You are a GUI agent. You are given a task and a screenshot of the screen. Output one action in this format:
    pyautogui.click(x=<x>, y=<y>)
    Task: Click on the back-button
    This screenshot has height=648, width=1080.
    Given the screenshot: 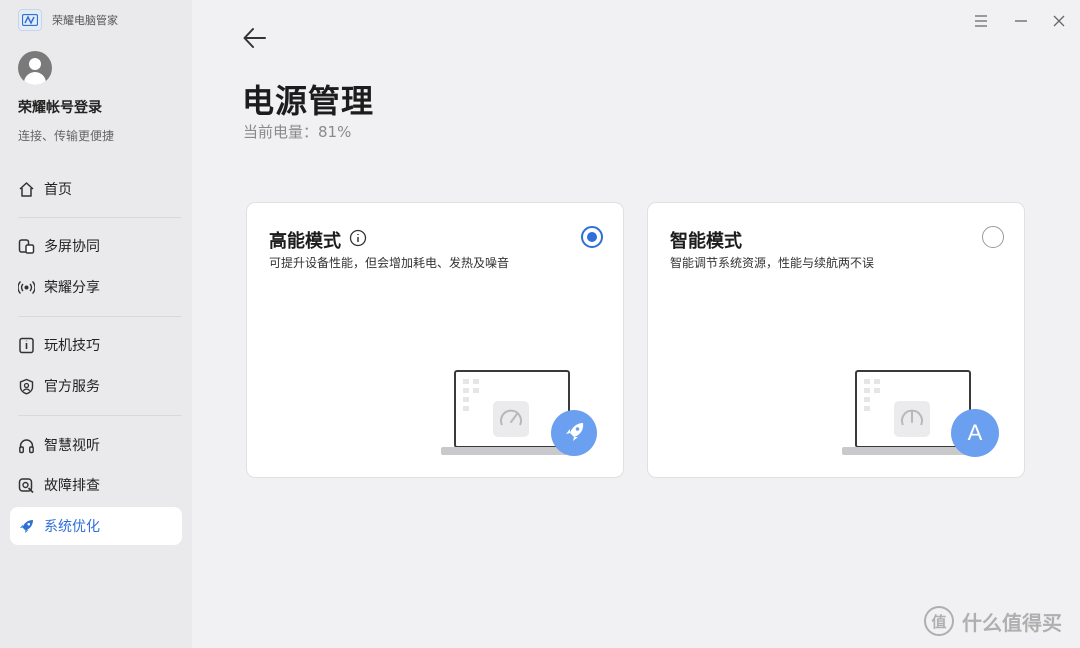 What is the action you would take?
    pyautogui.click(x=255, y=38)
    